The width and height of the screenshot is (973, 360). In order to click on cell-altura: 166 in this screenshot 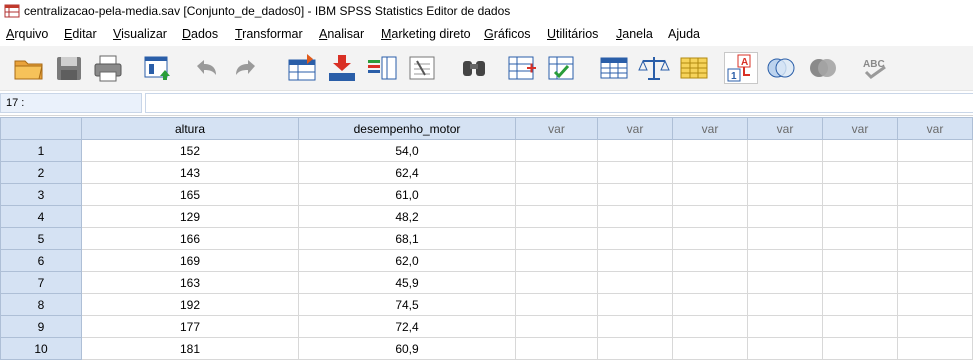, I will do `click(190, 238)`.